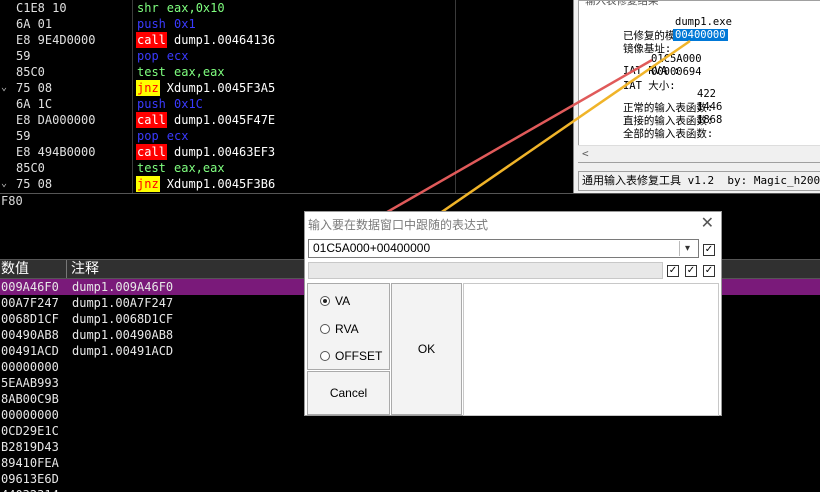 The height and width of the screenshot is (492, 820). Describe the element at coordinates (700, 35) in the screenshot. I see `image-base-value: 00400000` at that location.